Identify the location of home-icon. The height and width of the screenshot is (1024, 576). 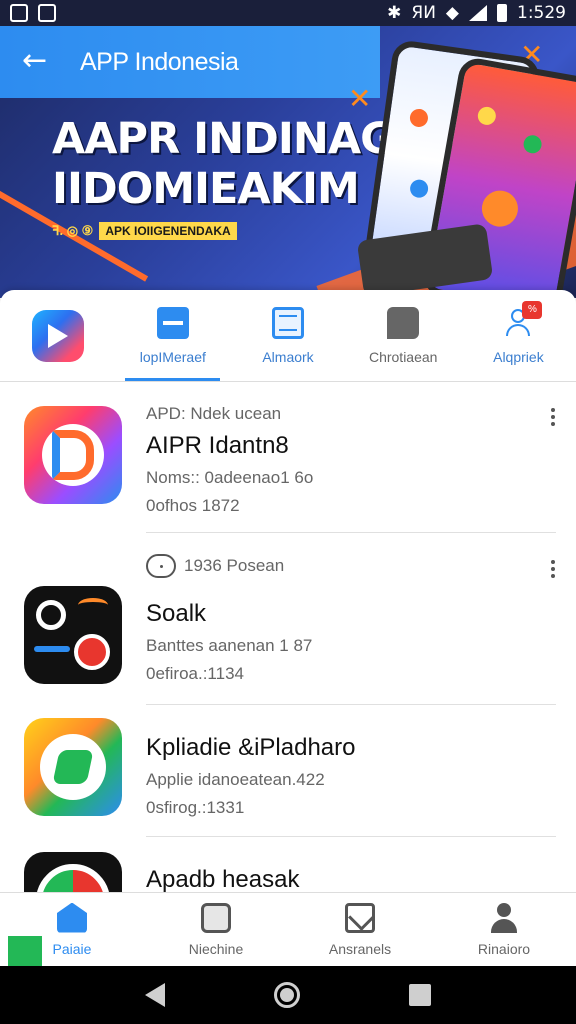
(72, 917).